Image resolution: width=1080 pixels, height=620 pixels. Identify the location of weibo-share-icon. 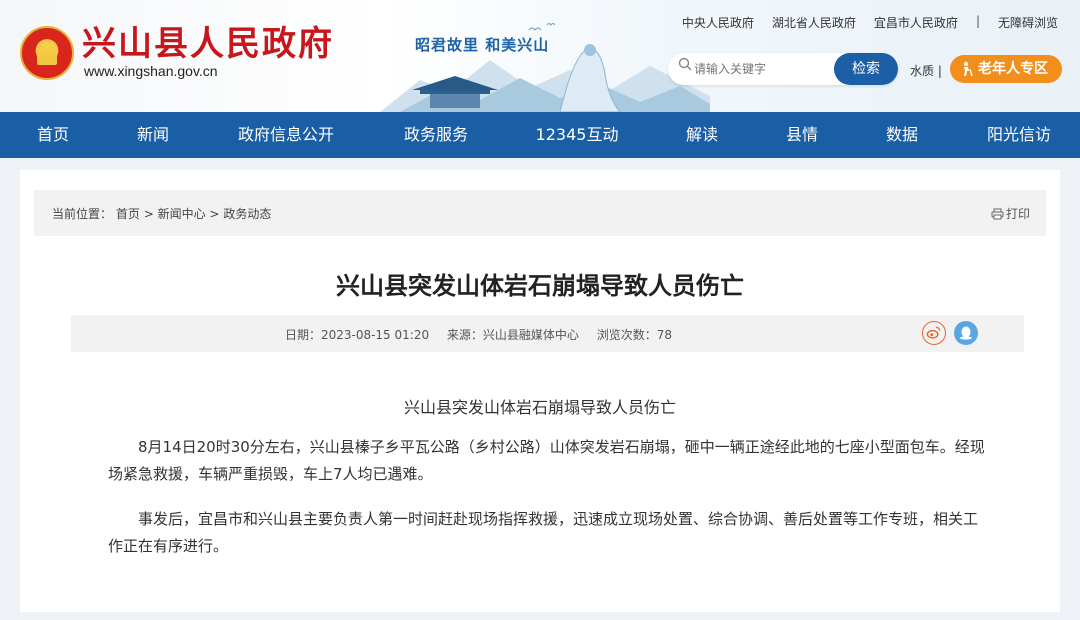
(934, 333).